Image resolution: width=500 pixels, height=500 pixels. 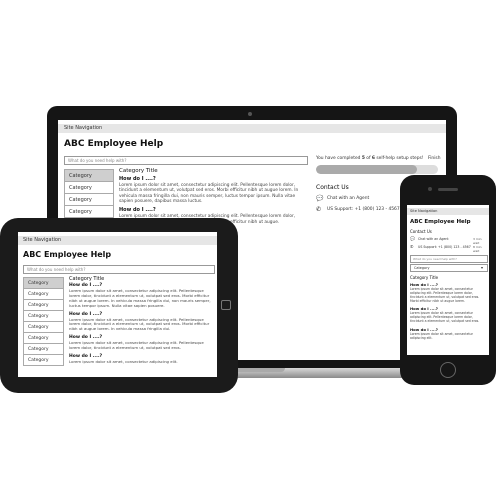 What do you see at coordinates (477, 249) in the screenshot?
I see `phone-wait-time: 8 min wait` at bounding box center [477, 249].